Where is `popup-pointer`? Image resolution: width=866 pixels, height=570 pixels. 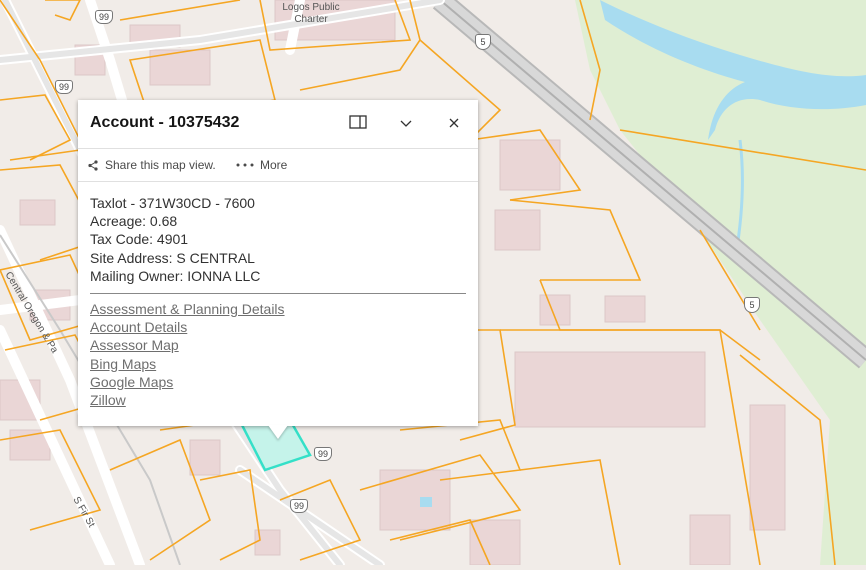 popup-pointer is located at coordinates (278, 432).